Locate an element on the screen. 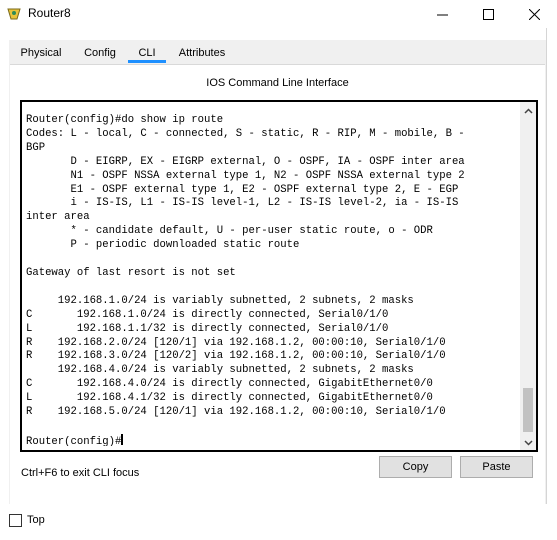 This screenshot has height=540, width=557. scroll-up-arrow is located at coordinates (528, 110).